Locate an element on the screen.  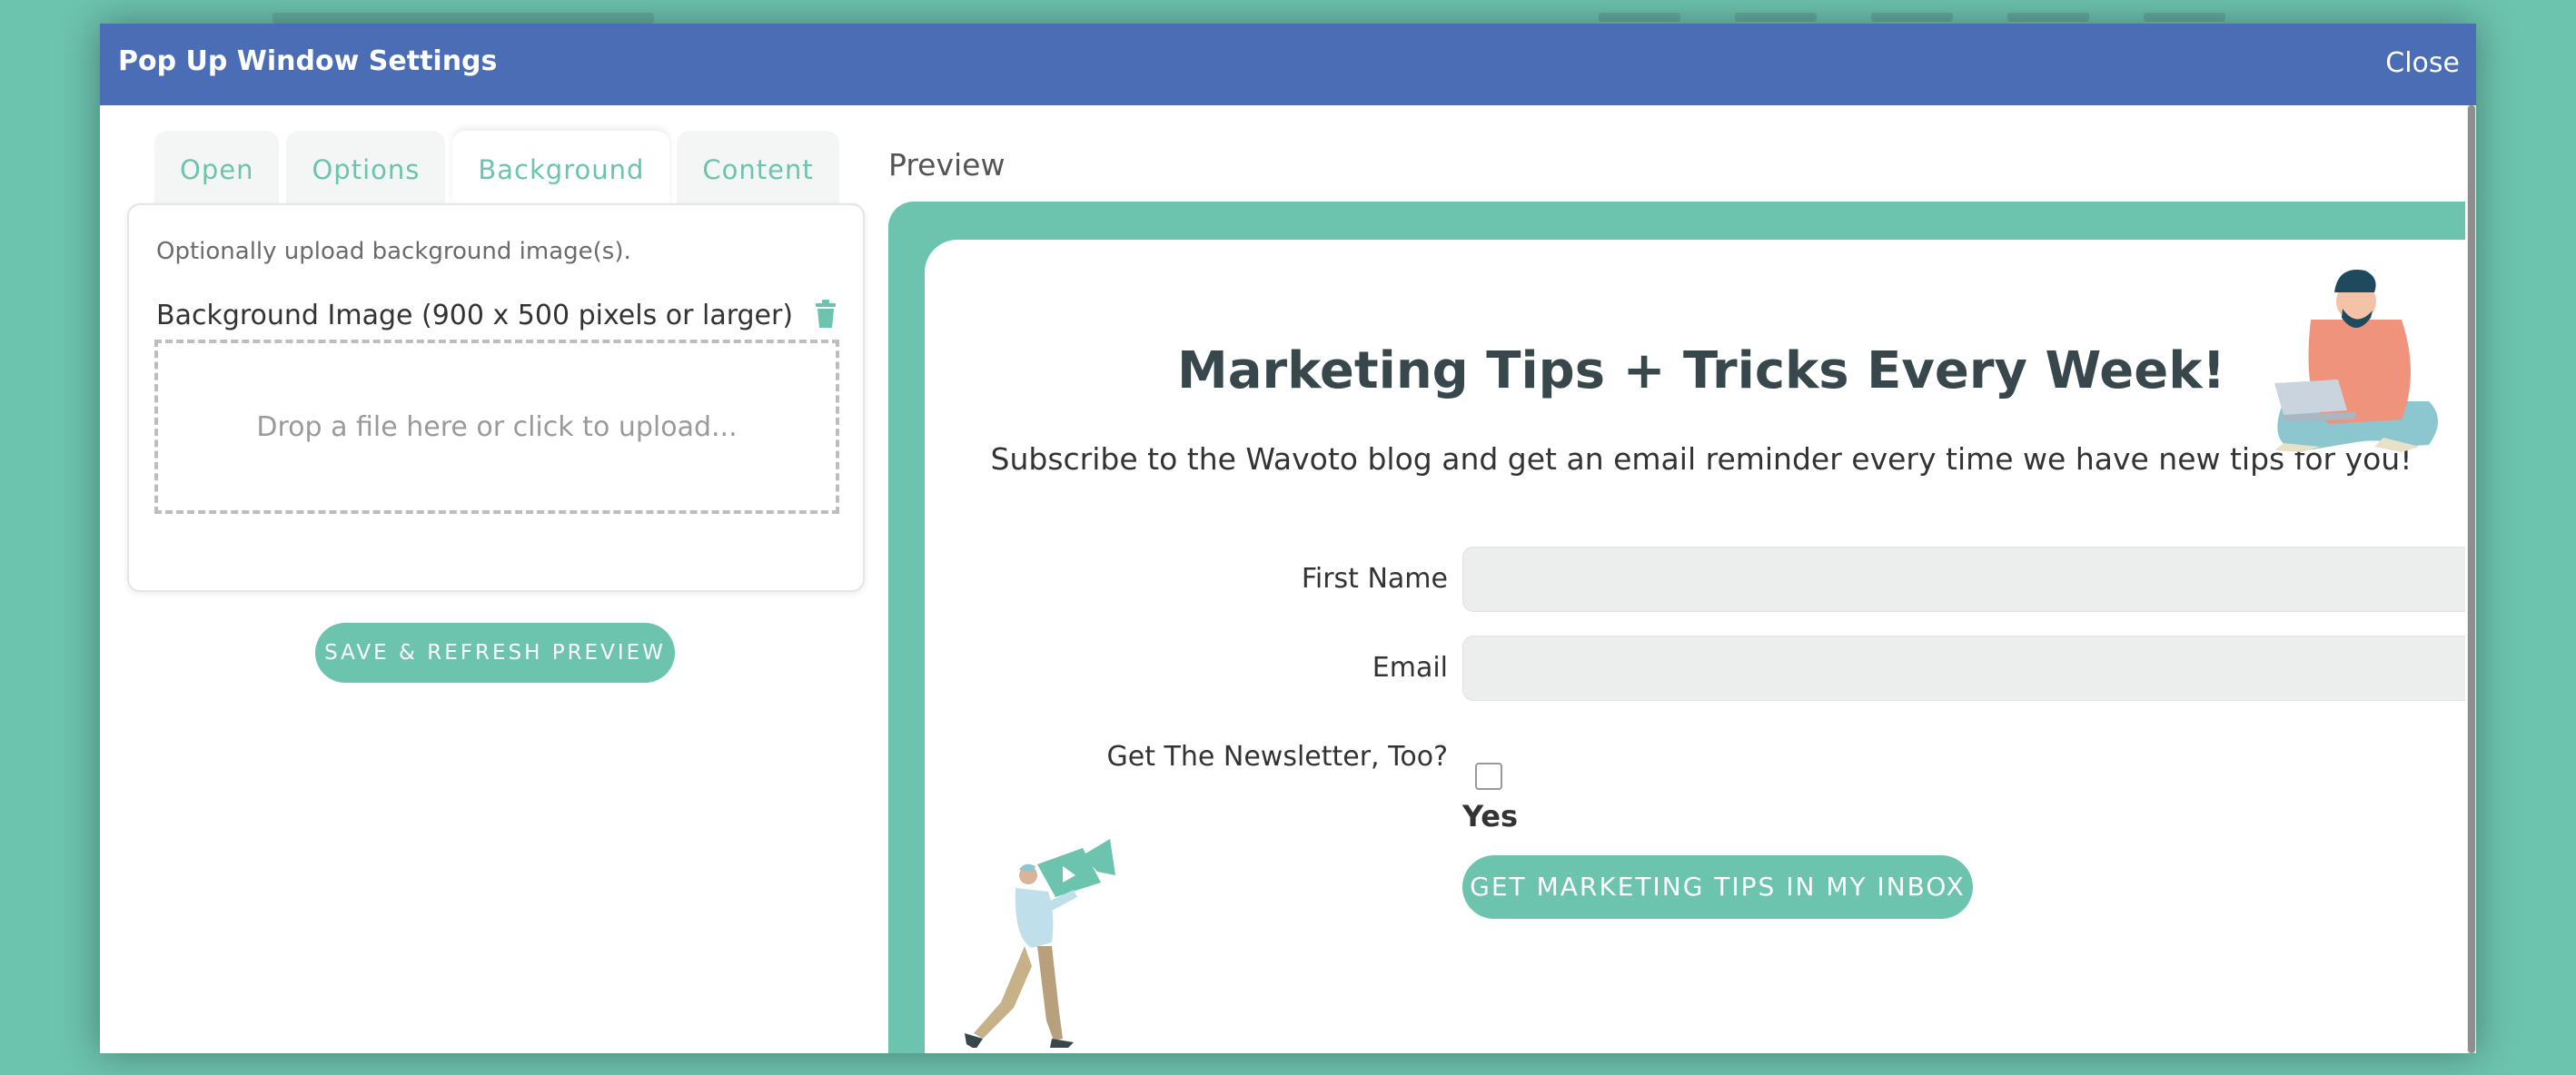
background-site-logo is located at coordinates (463, 18).